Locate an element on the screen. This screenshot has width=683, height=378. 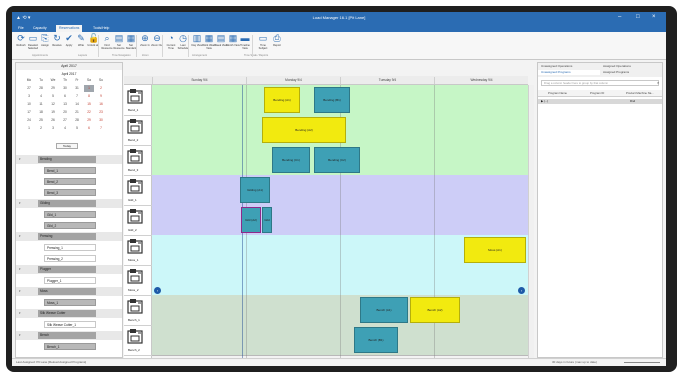
calendar-day: 20 is located at coordinates (65, 112).